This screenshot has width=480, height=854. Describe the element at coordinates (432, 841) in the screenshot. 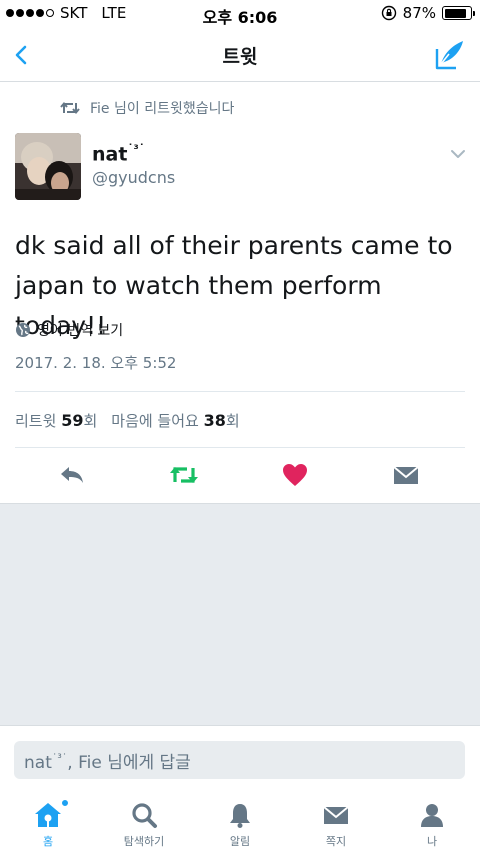

I see `tab-label: 나` at that location.